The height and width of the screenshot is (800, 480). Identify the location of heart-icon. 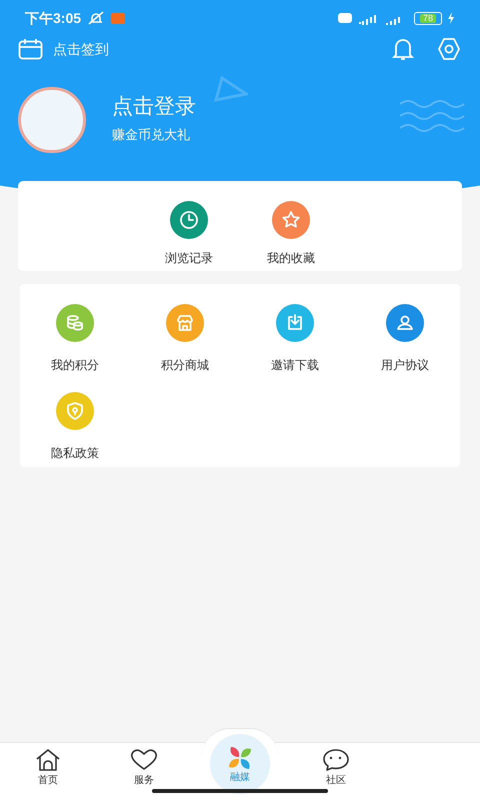
(144, 760).